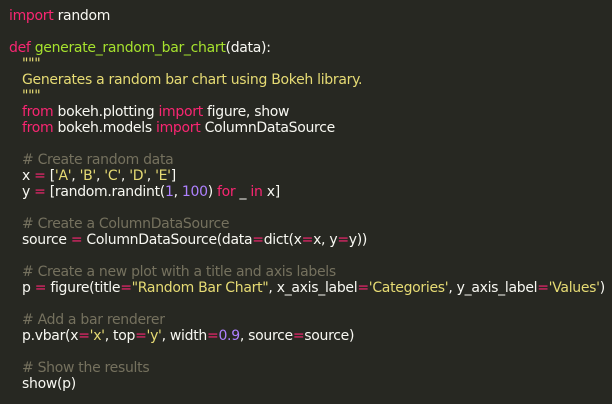 The image size is (612, 404). Describe the element at coordinates (194, 192) in the screenshot. I see `code-token: 100` at that location.